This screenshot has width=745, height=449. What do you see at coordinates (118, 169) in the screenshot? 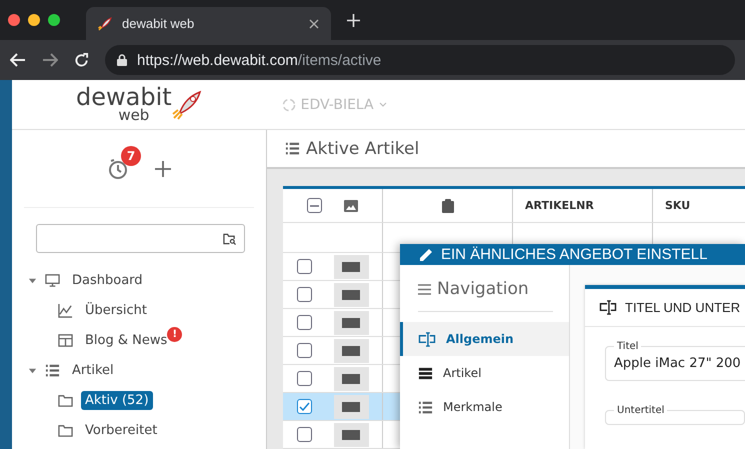
I see `timer-icon` at bounding box center [118, 169].